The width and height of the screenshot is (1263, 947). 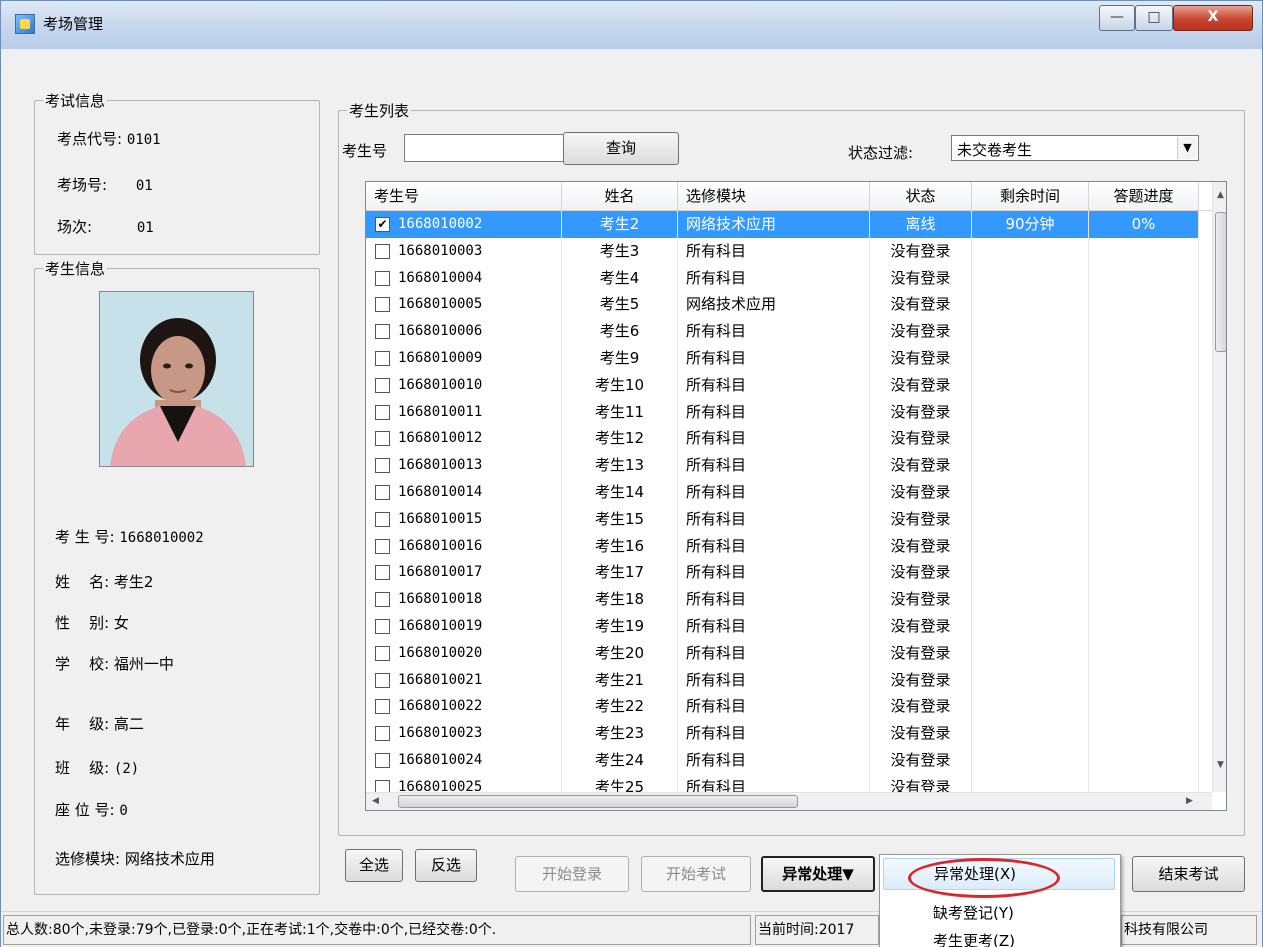 What do you see at coordinates (464, 465) in the screenshot?
I see `cell-student-id: 1668010013` at bounding box center [464, 465].